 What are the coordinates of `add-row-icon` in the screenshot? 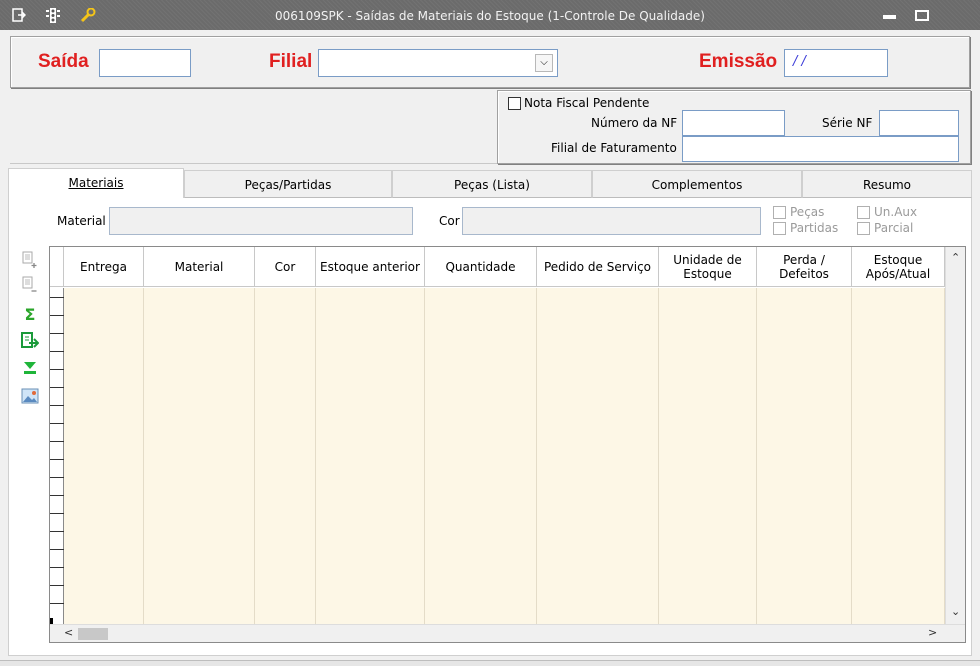 It's located at (30, 260).